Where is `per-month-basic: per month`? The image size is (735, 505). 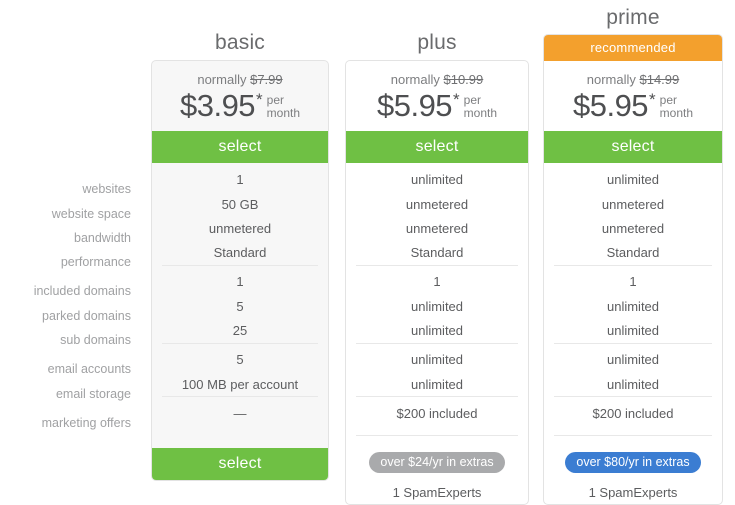
per-month-basic: per month is located at coordinates (283, 107).